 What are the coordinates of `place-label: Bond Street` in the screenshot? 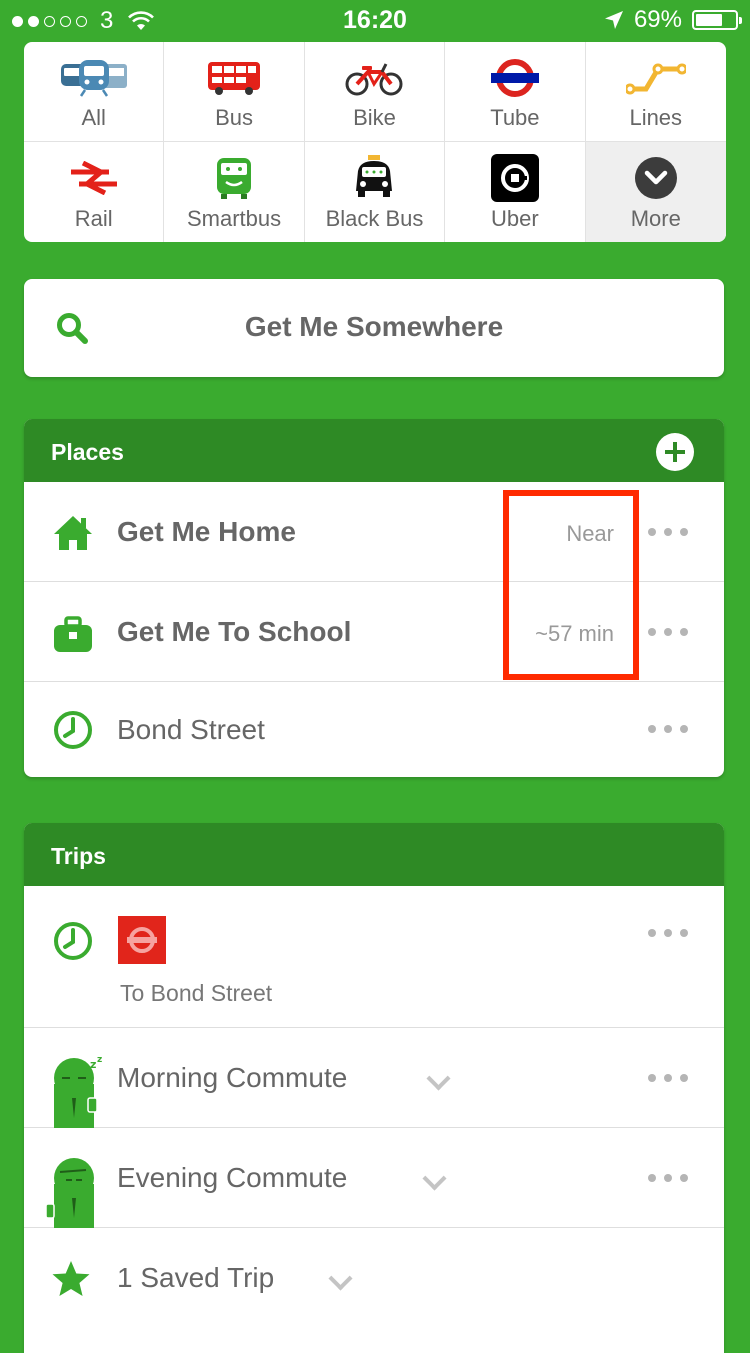 It's located at (191, 729).